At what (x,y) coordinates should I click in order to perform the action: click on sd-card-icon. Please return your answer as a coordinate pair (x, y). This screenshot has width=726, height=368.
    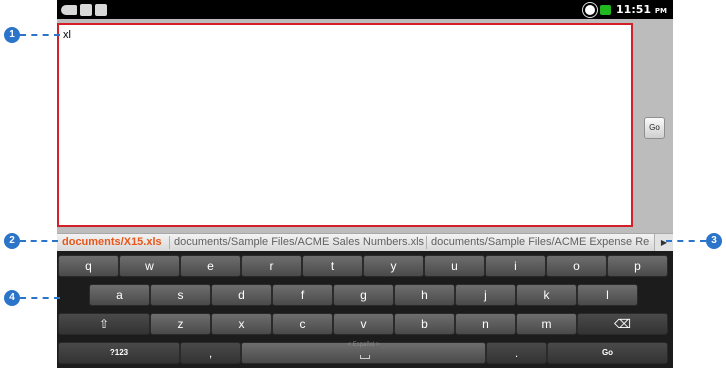
    Looking at the image, I should click on (86, 9).